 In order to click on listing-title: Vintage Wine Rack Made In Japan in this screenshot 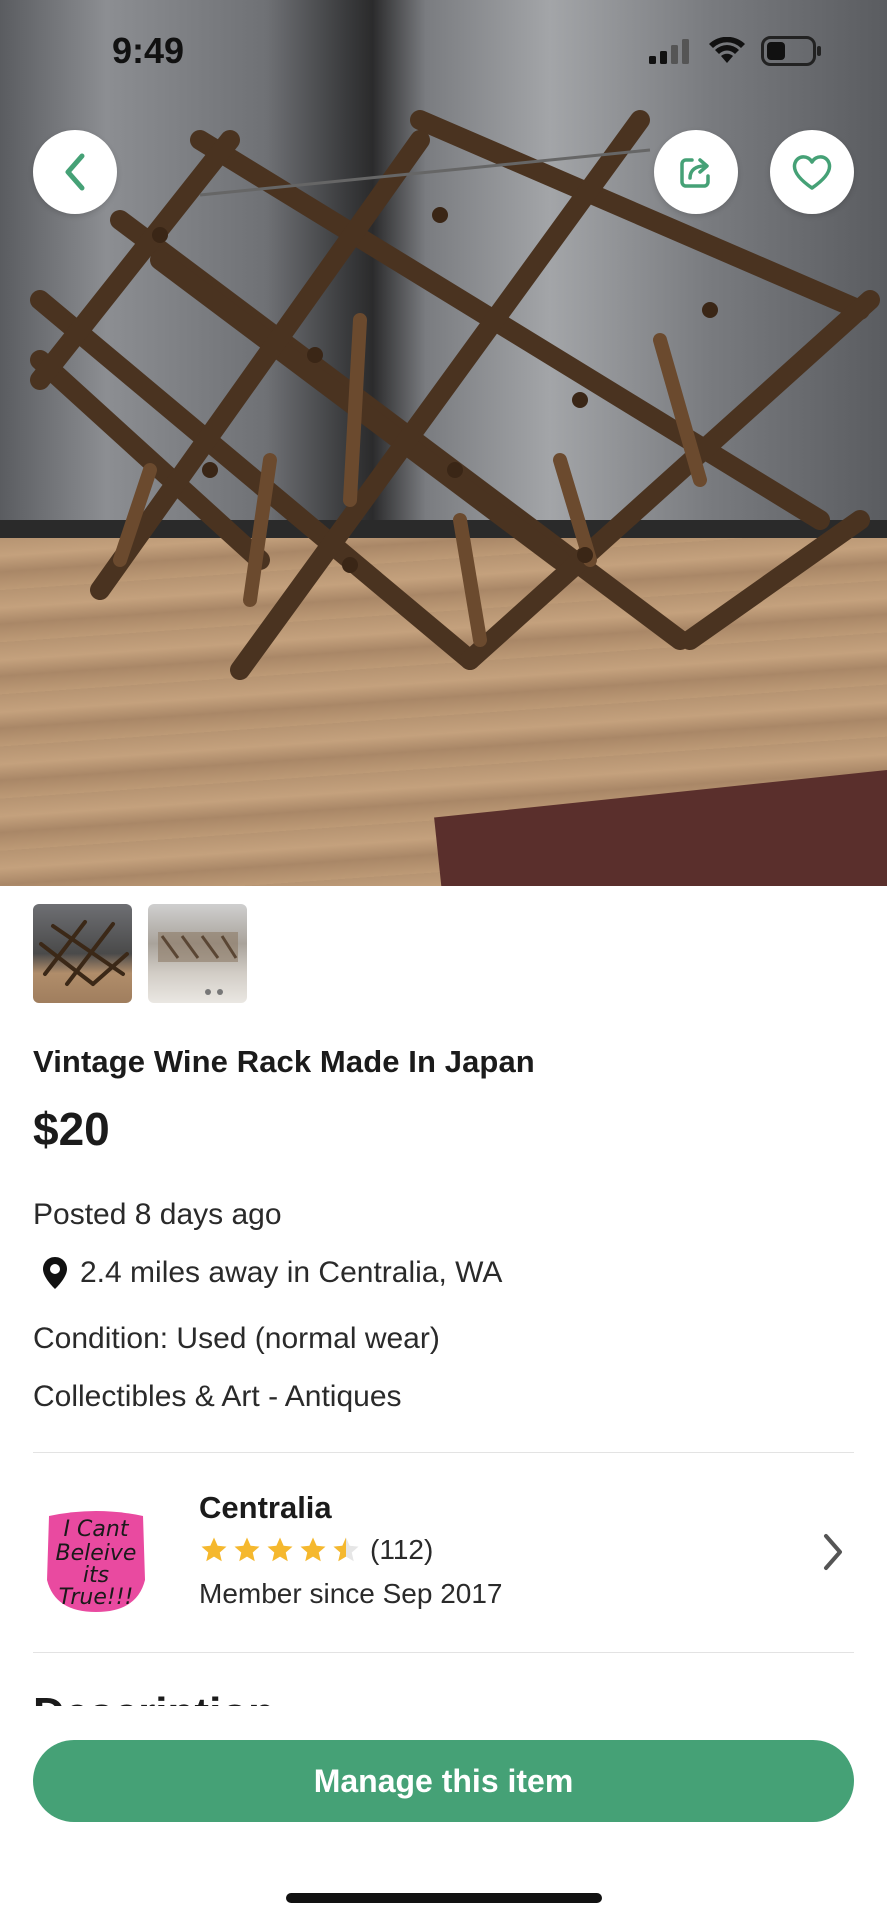, I will do `click(284, 1061)`.